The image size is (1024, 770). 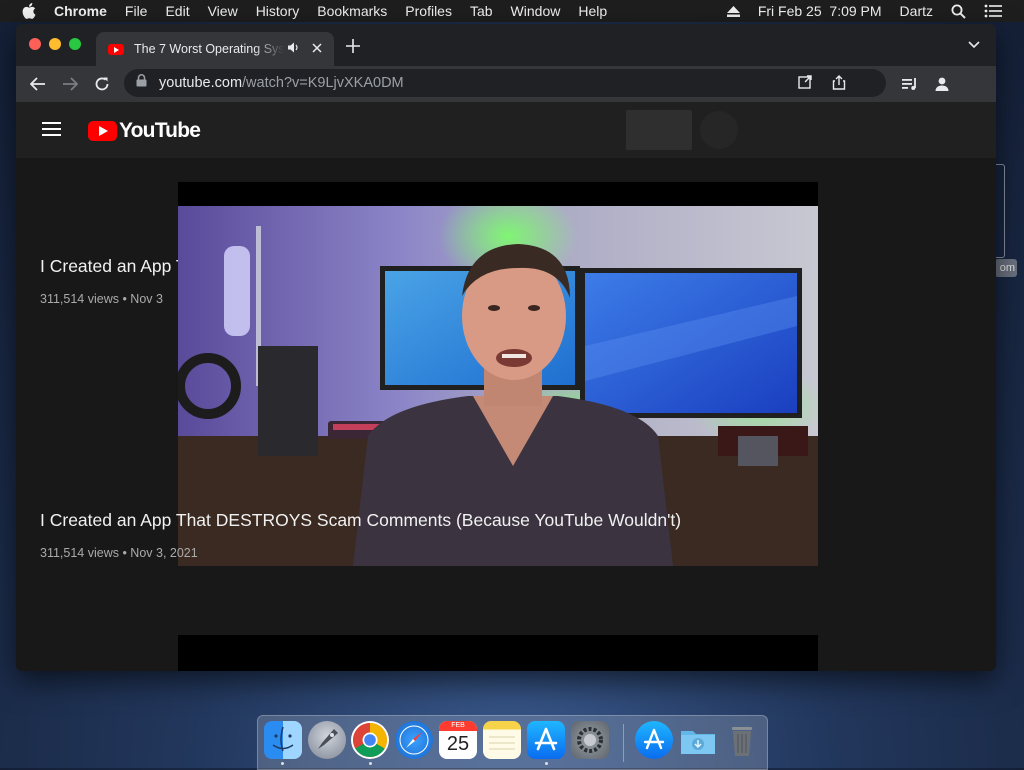 I want to click on media-controls-icon, so click(x=910, y=84).